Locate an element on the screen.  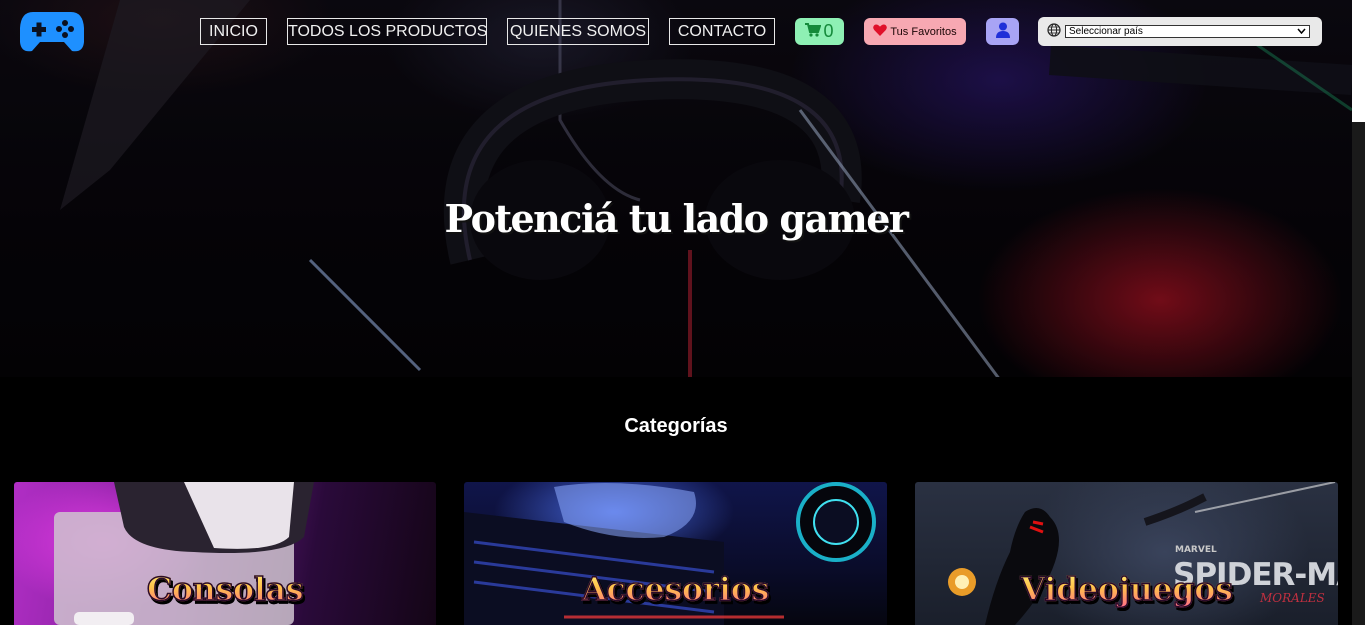
nav-link-quienes-somos: QUIENES SOMOS is located at coordinates (578, 31).